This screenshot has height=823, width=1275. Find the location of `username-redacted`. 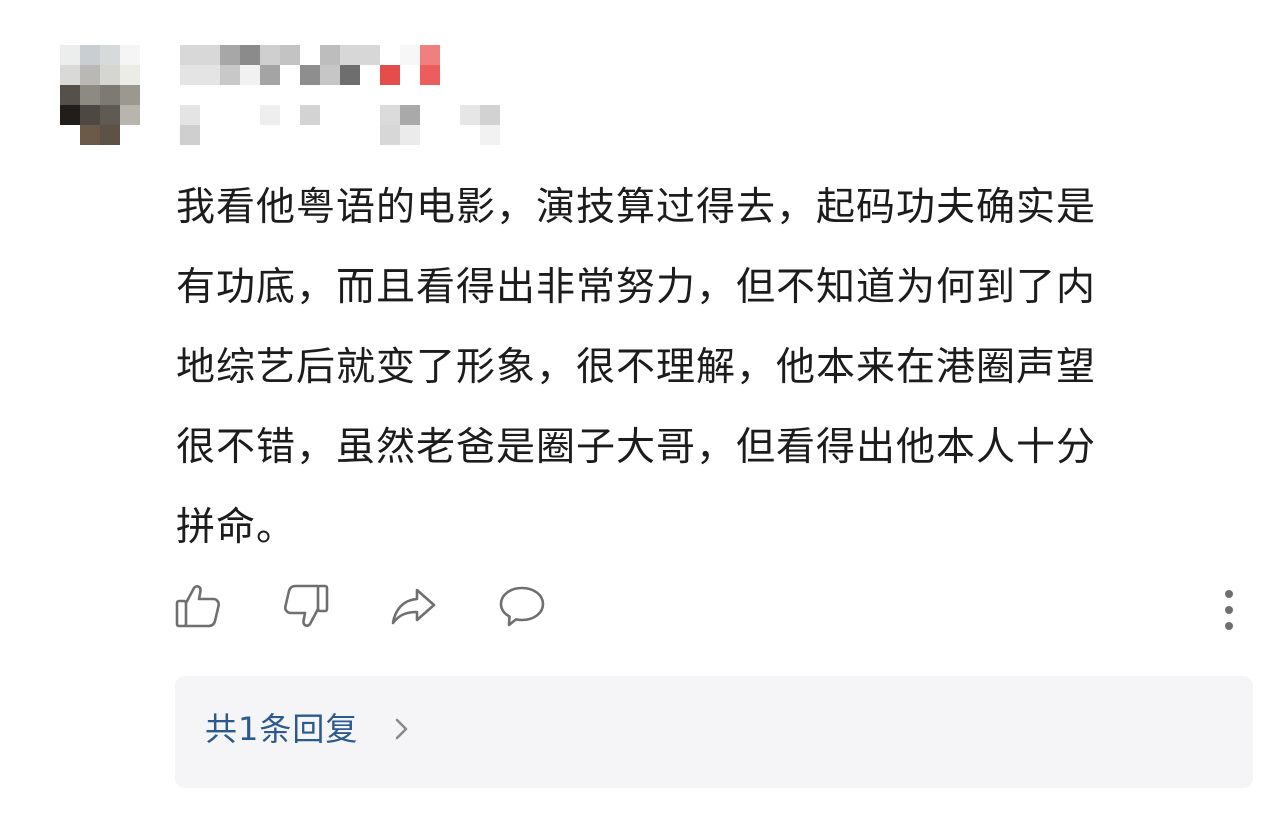

username-redacted is located at coordinates (310, 55).